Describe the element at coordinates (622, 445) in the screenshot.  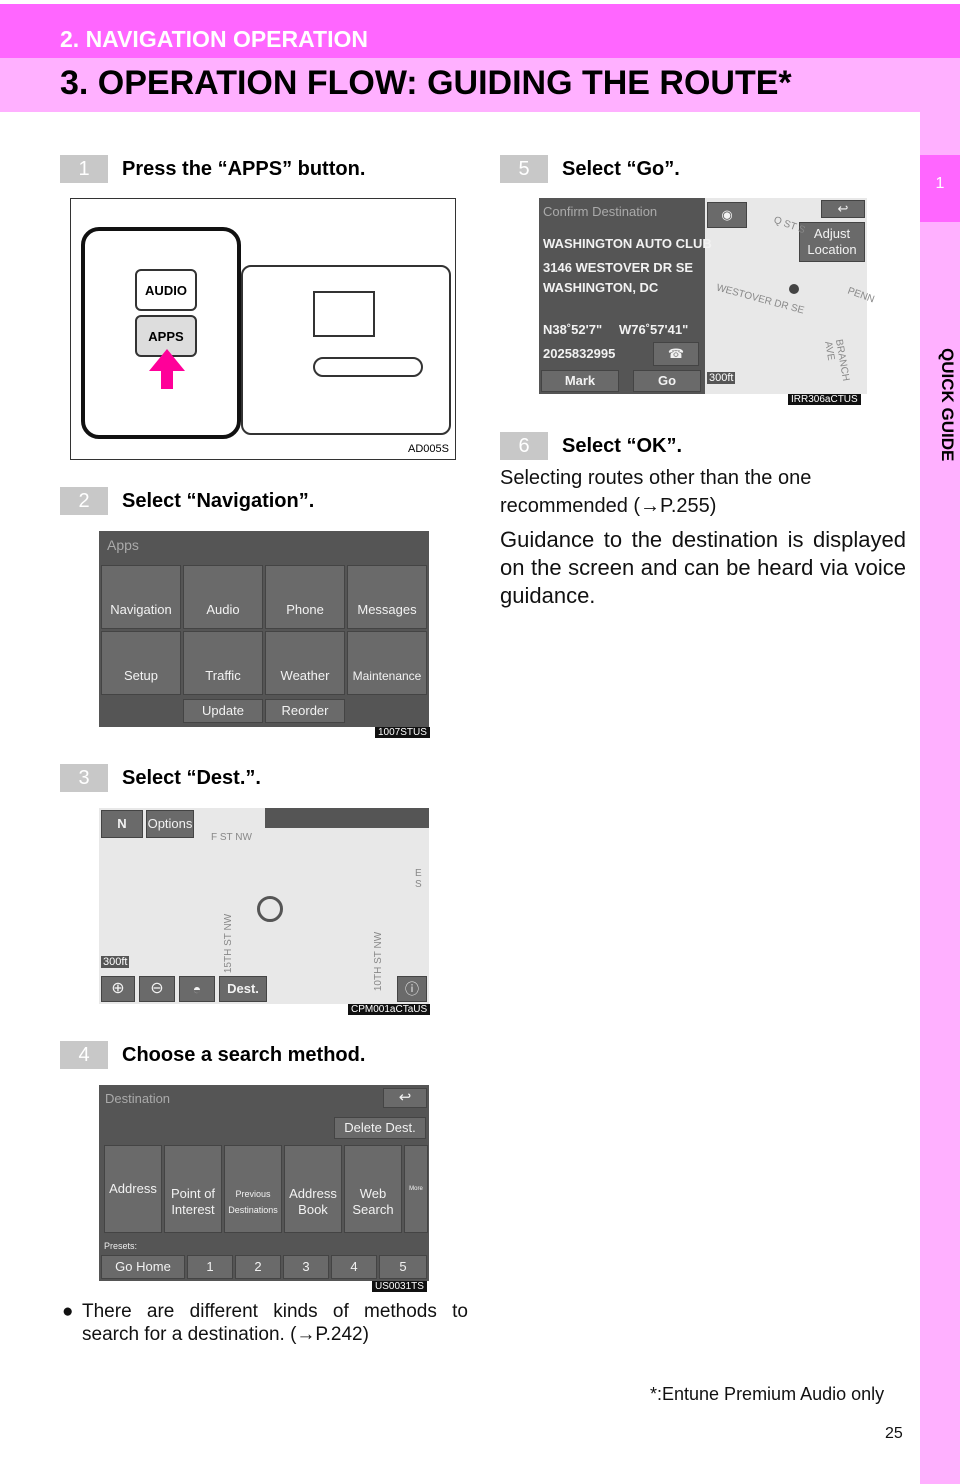
I see `step-text: Select “OK”.` at that location.